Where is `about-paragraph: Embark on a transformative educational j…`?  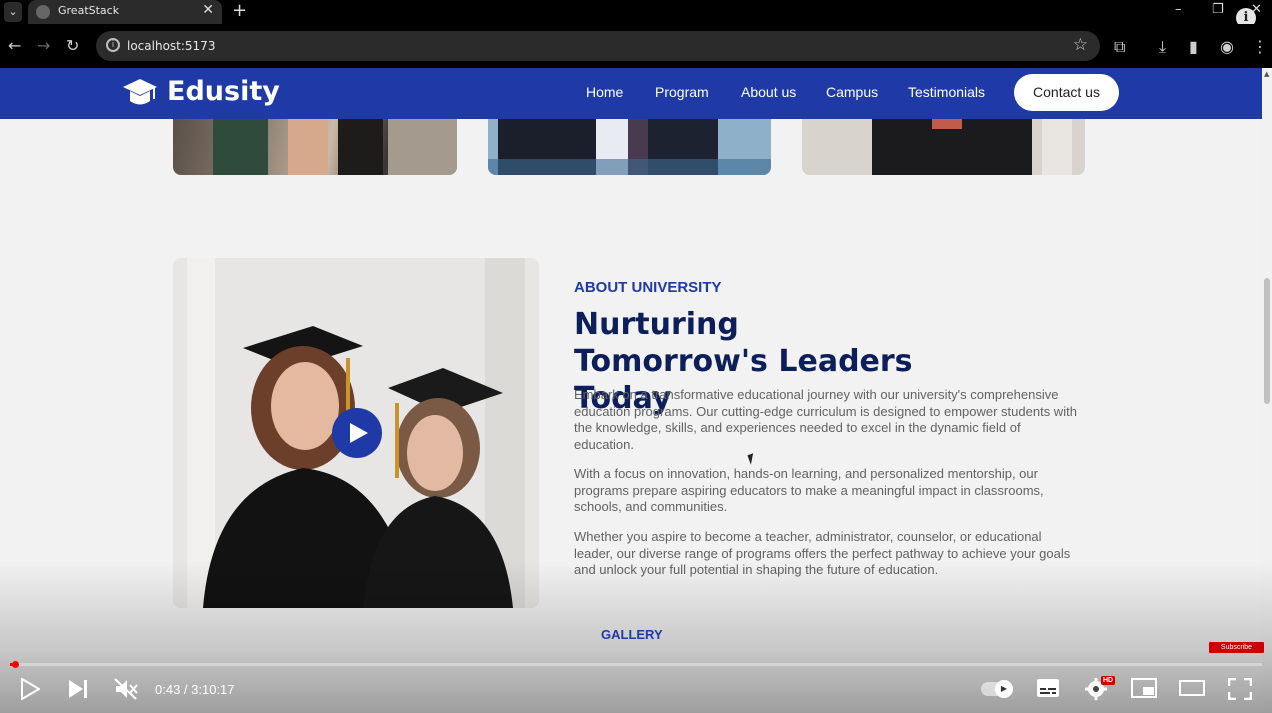
about-paragraph: Embark on a transformative educational j… is located at coordinates (825, 420).